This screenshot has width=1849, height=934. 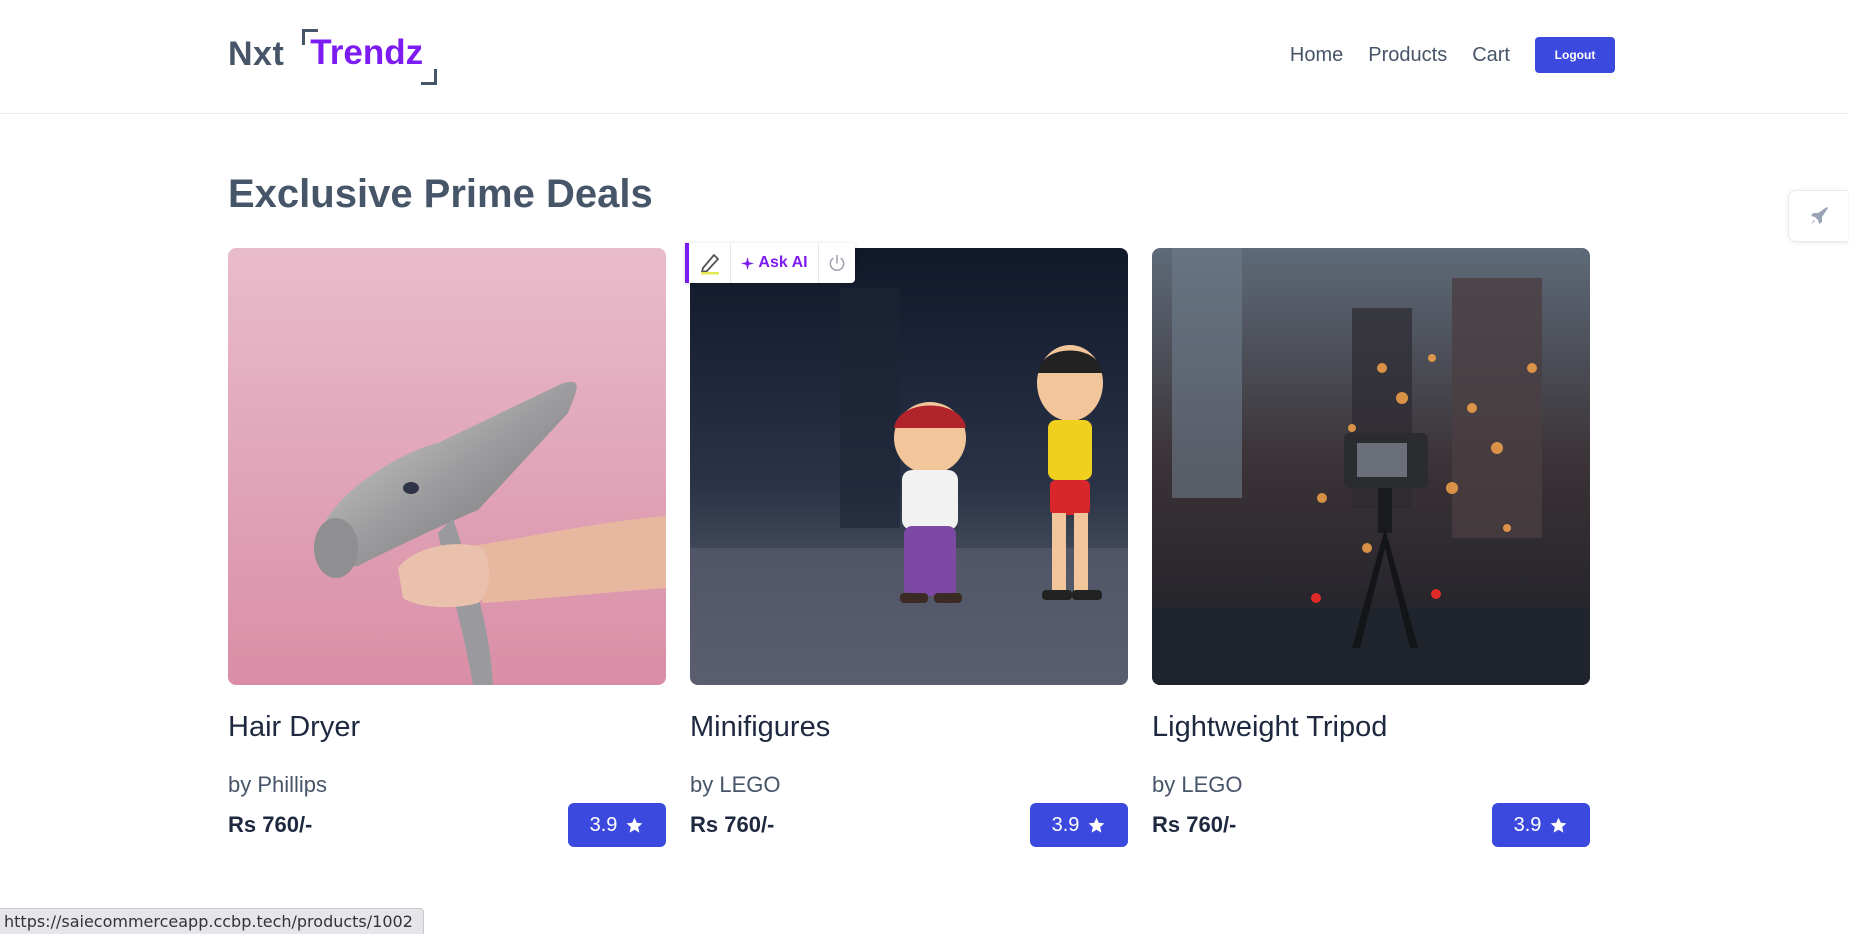 What do you see at coordinates (909, 466) in the screenshot?
I see `product-image-minifigures` at bounding box center [909, 466].